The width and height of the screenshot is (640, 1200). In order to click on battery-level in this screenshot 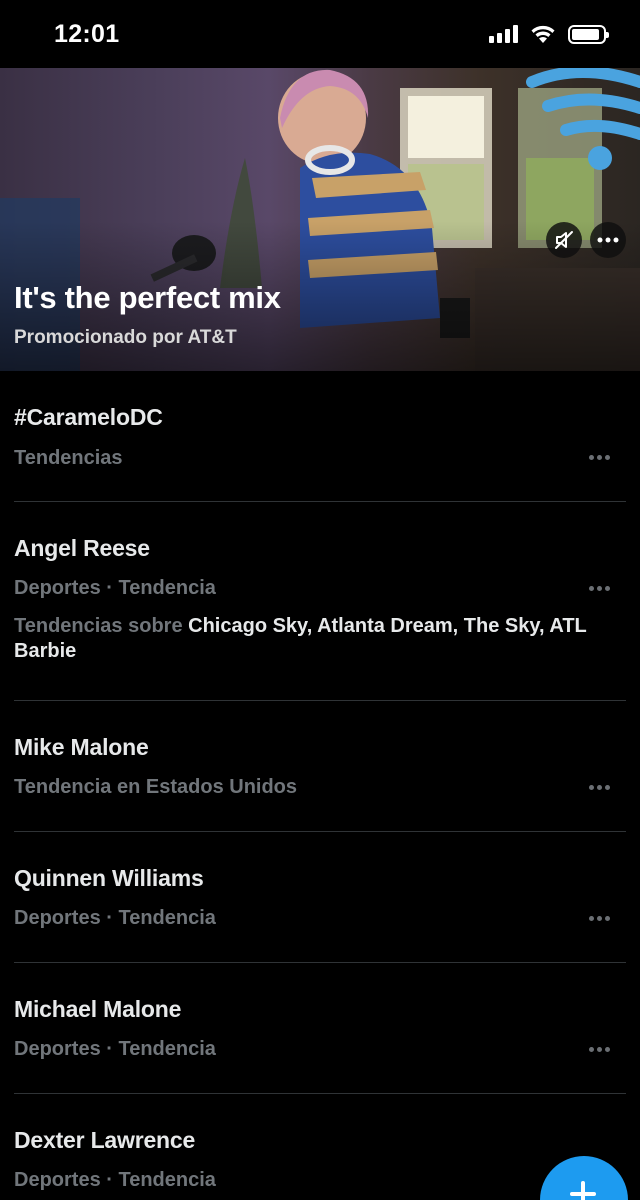, I will do `click(585, 34)`.